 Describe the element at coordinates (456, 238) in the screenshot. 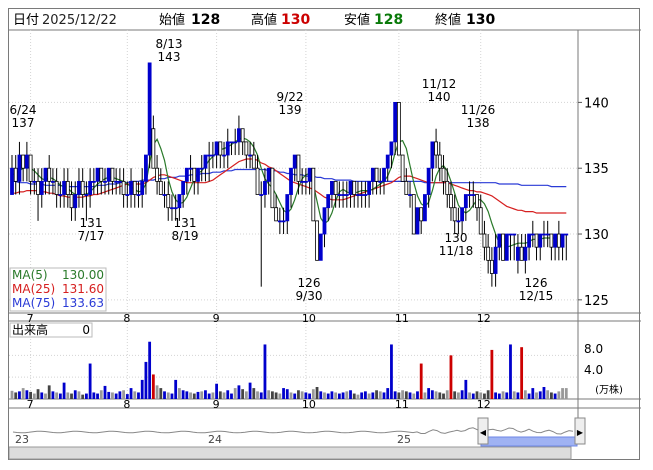

I see `annotation-value: 130` at that location.